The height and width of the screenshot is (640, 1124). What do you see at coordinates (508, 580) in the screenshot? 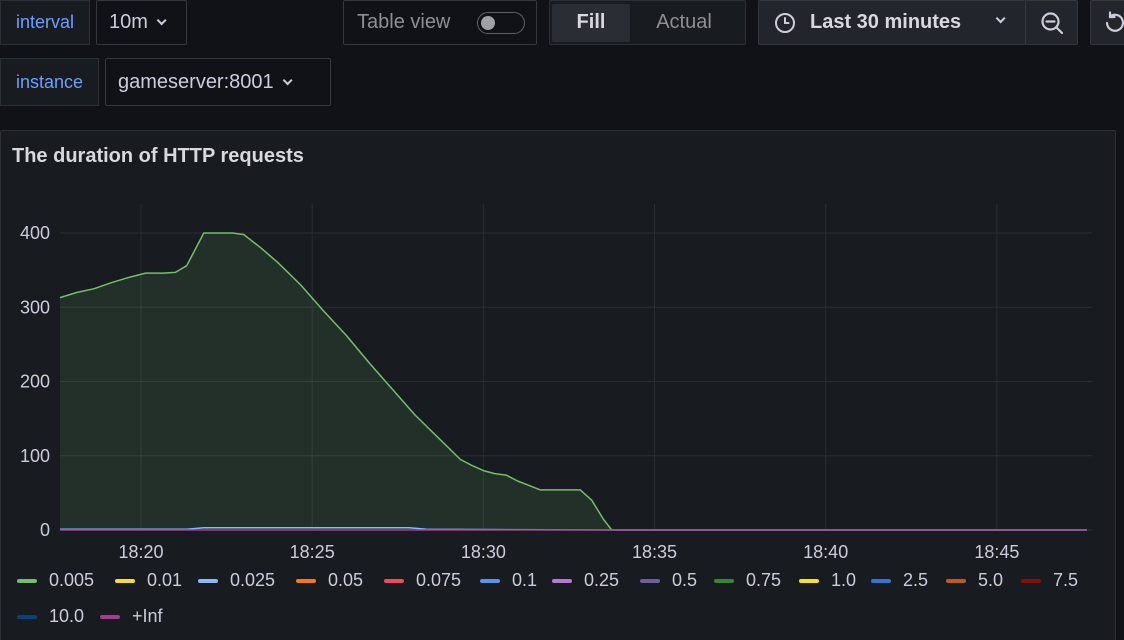
I see `legend-item-0.1: 0.1` at bounding box center [508, 580].